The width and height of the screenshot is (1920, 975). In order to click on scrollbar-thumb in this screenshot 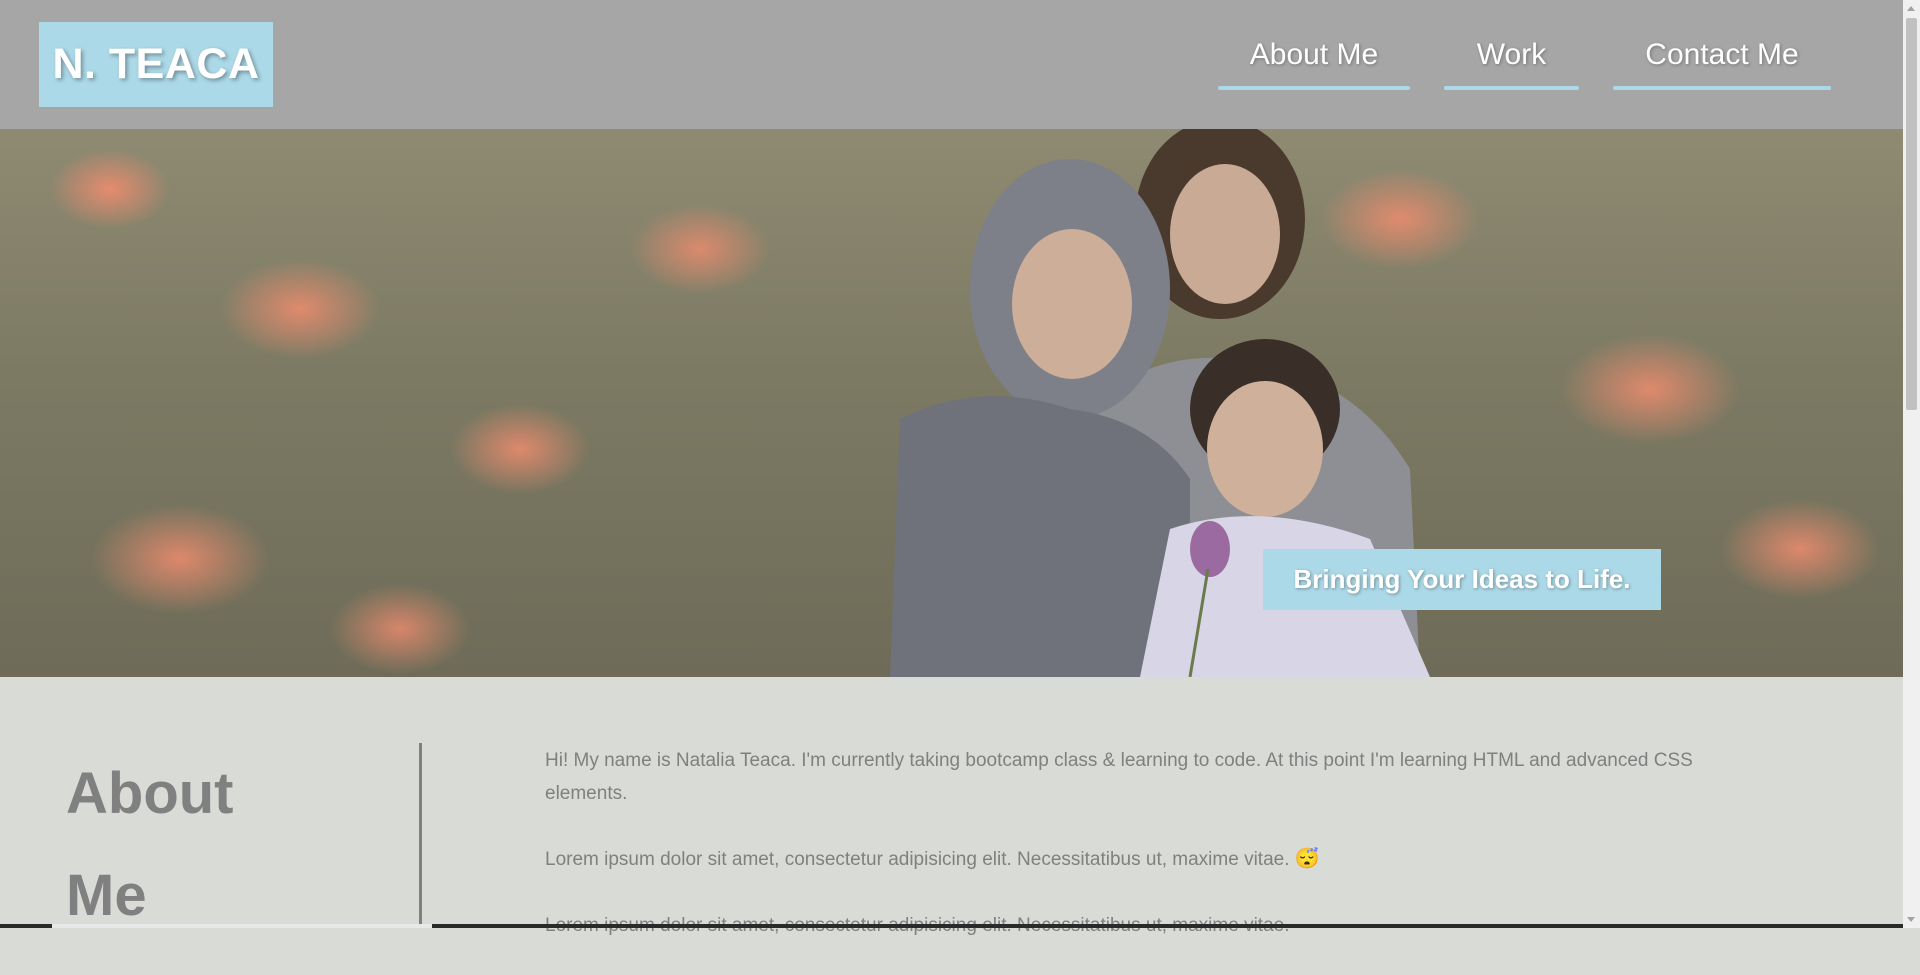, I will do `click(1911, 214)`.